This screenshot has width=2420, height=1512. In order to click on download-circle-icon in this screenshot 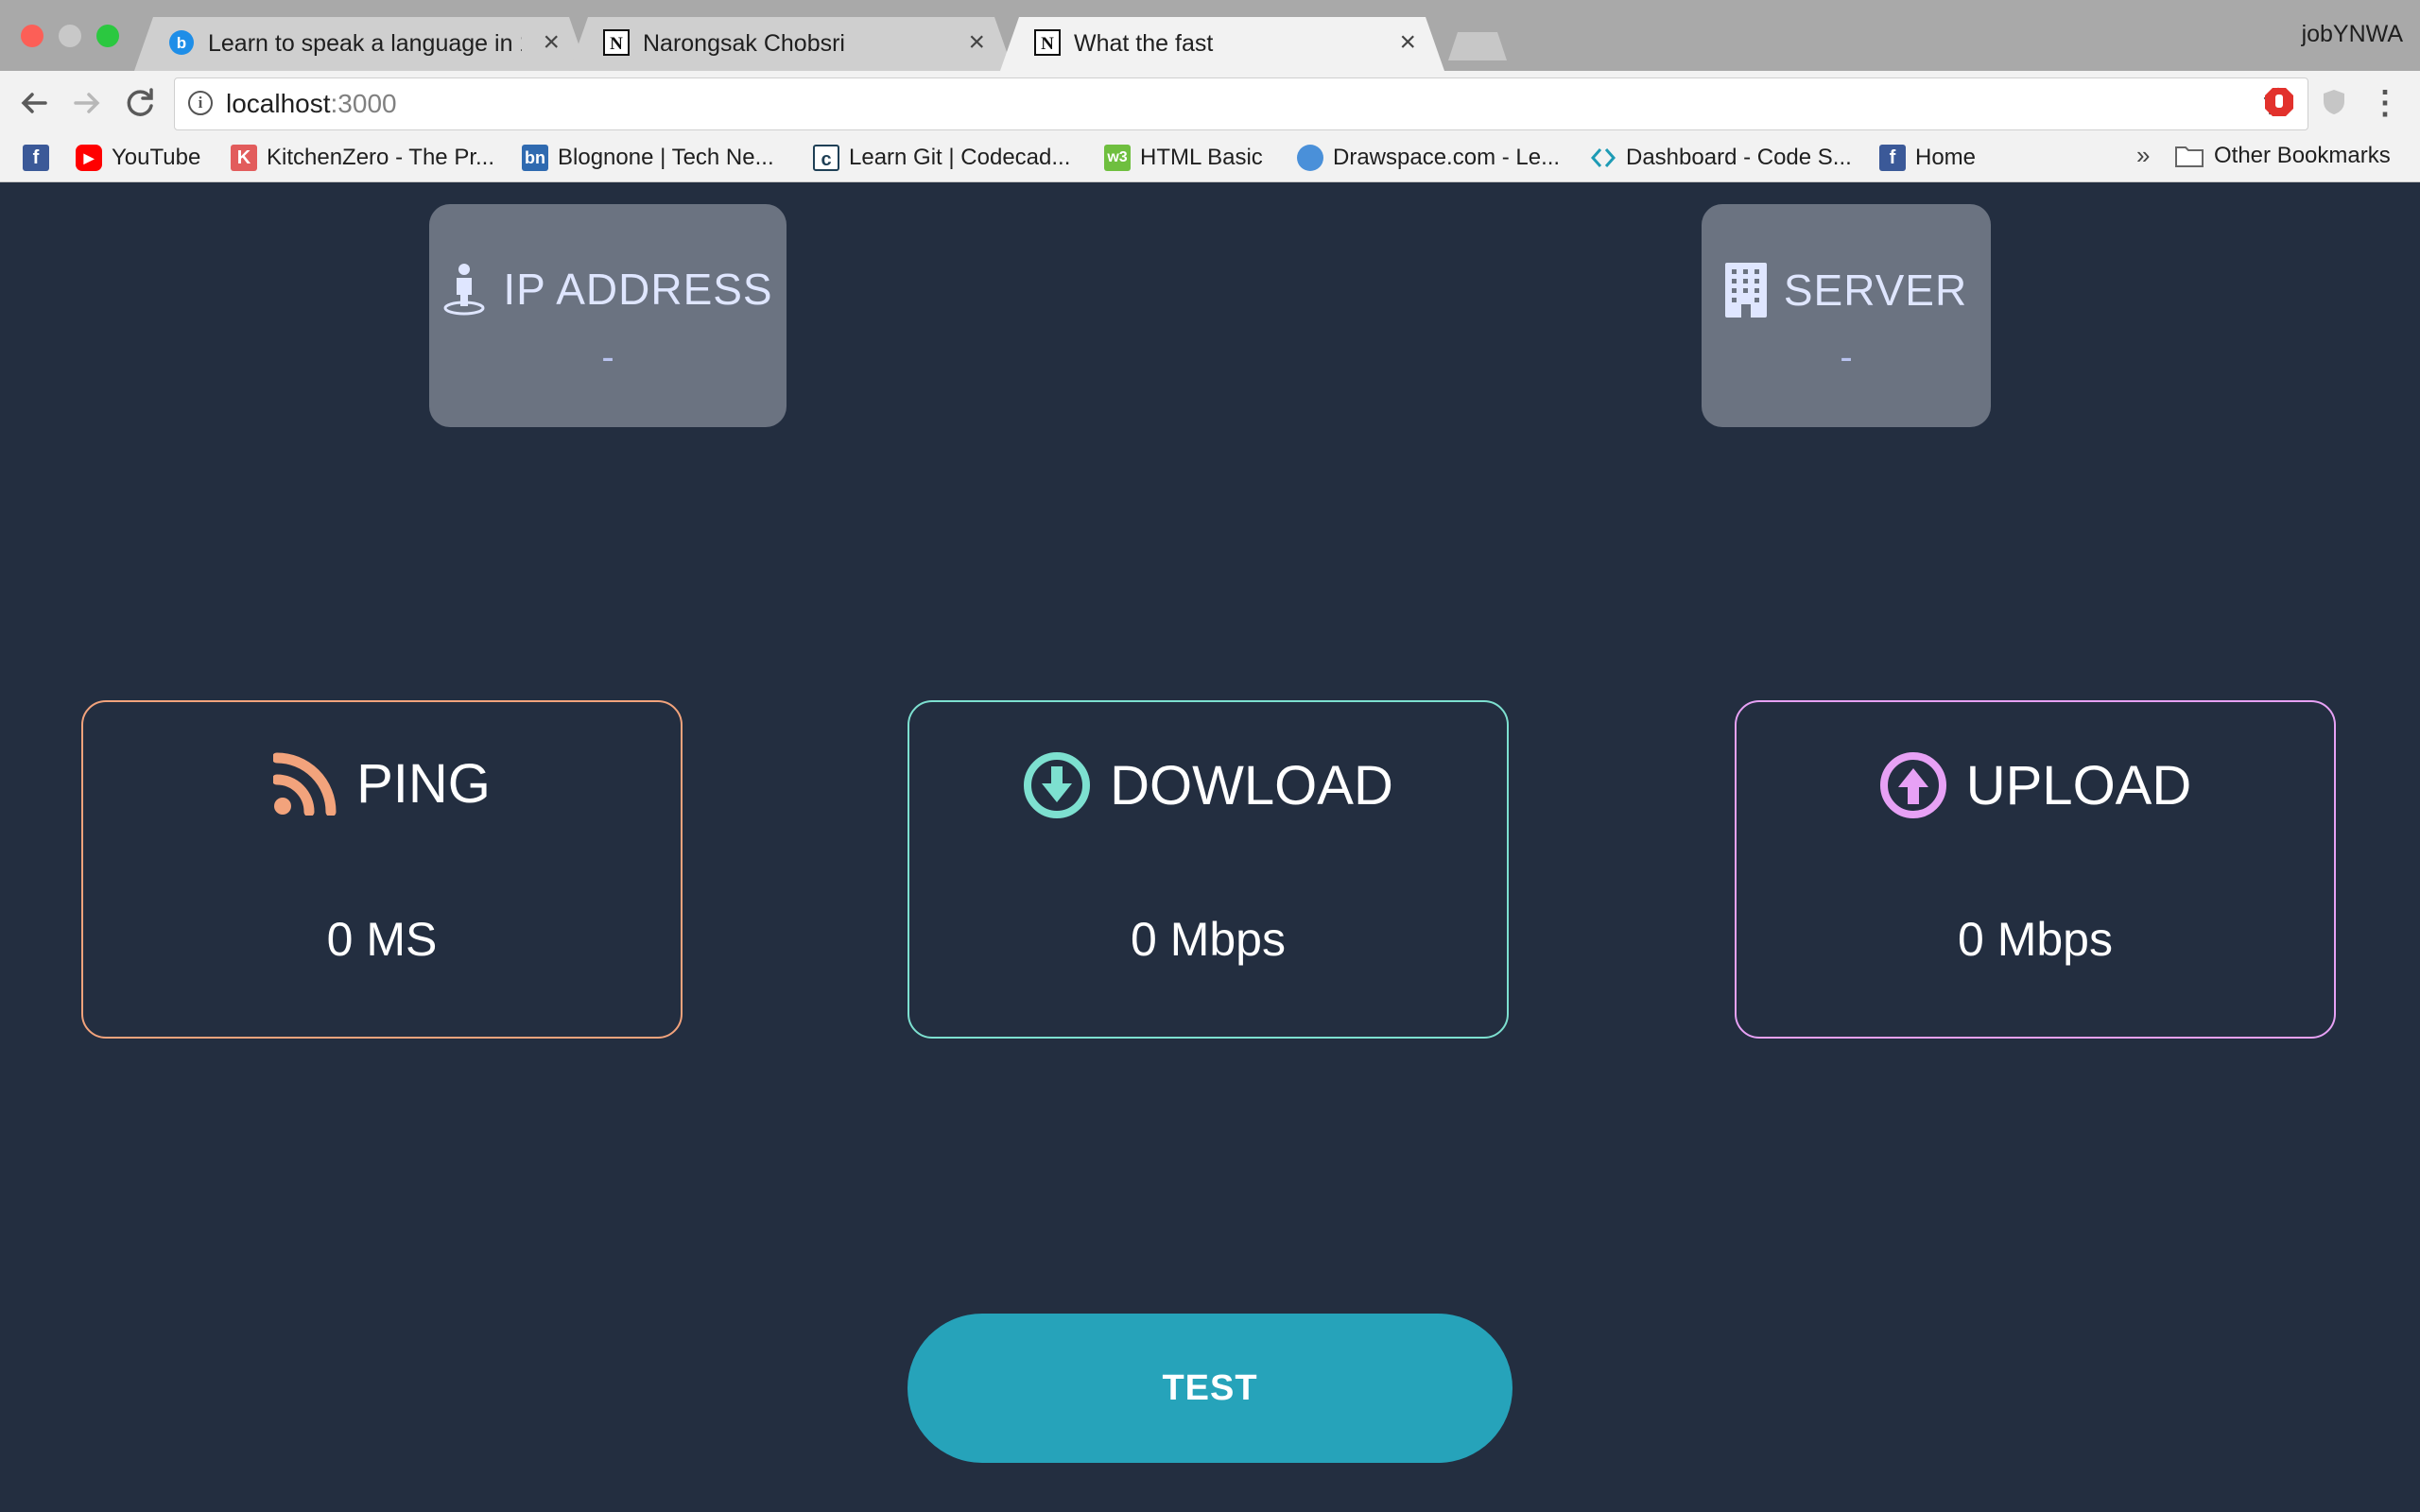, I will do `click(1057, 785)`.